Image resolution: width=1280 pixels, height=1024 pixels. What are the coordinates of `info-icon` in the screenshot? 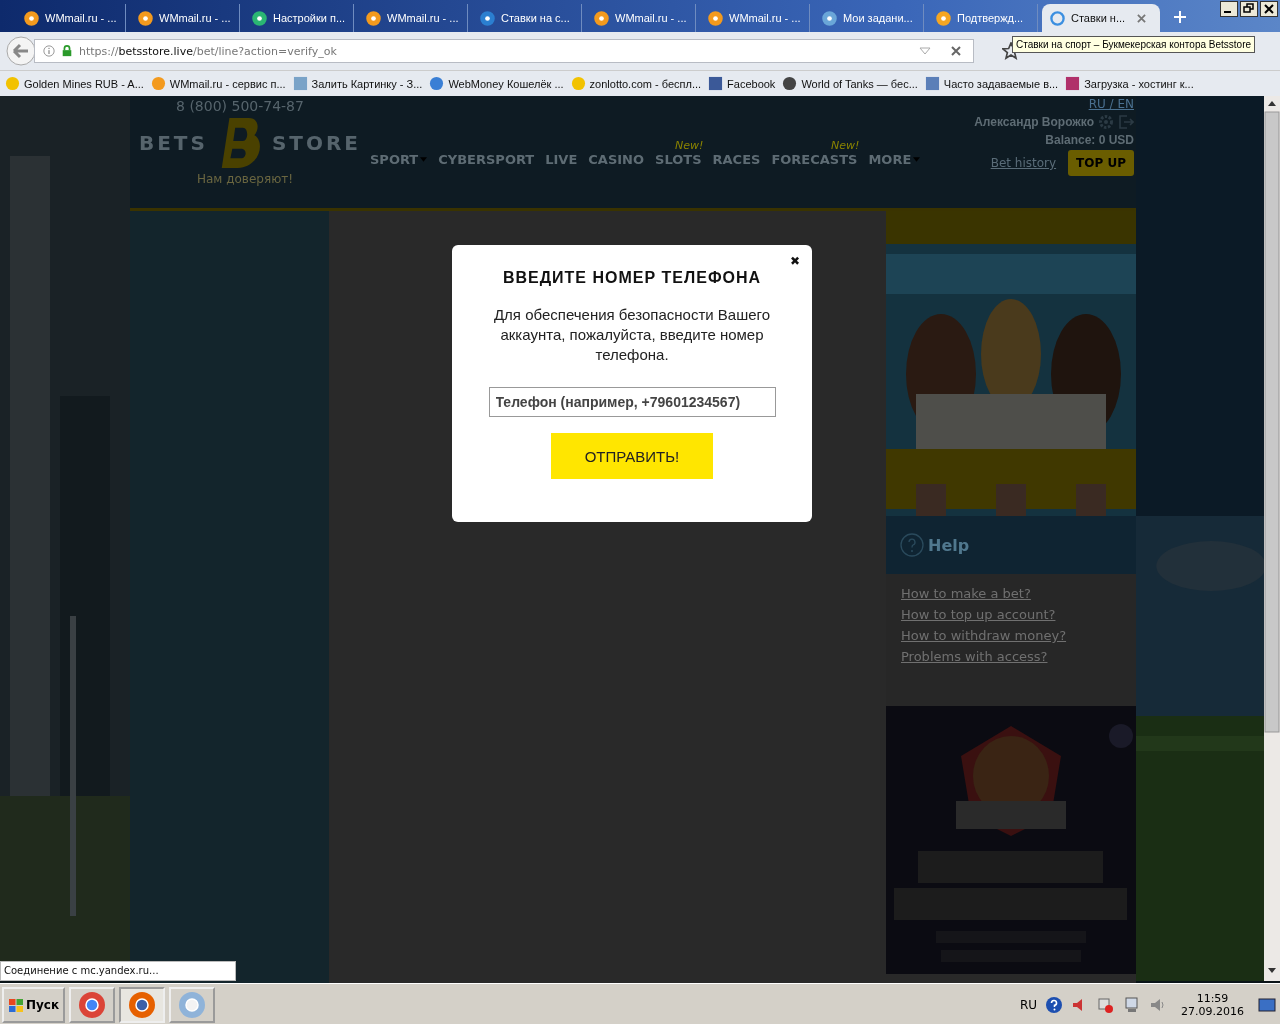 It's located at (49, 51).